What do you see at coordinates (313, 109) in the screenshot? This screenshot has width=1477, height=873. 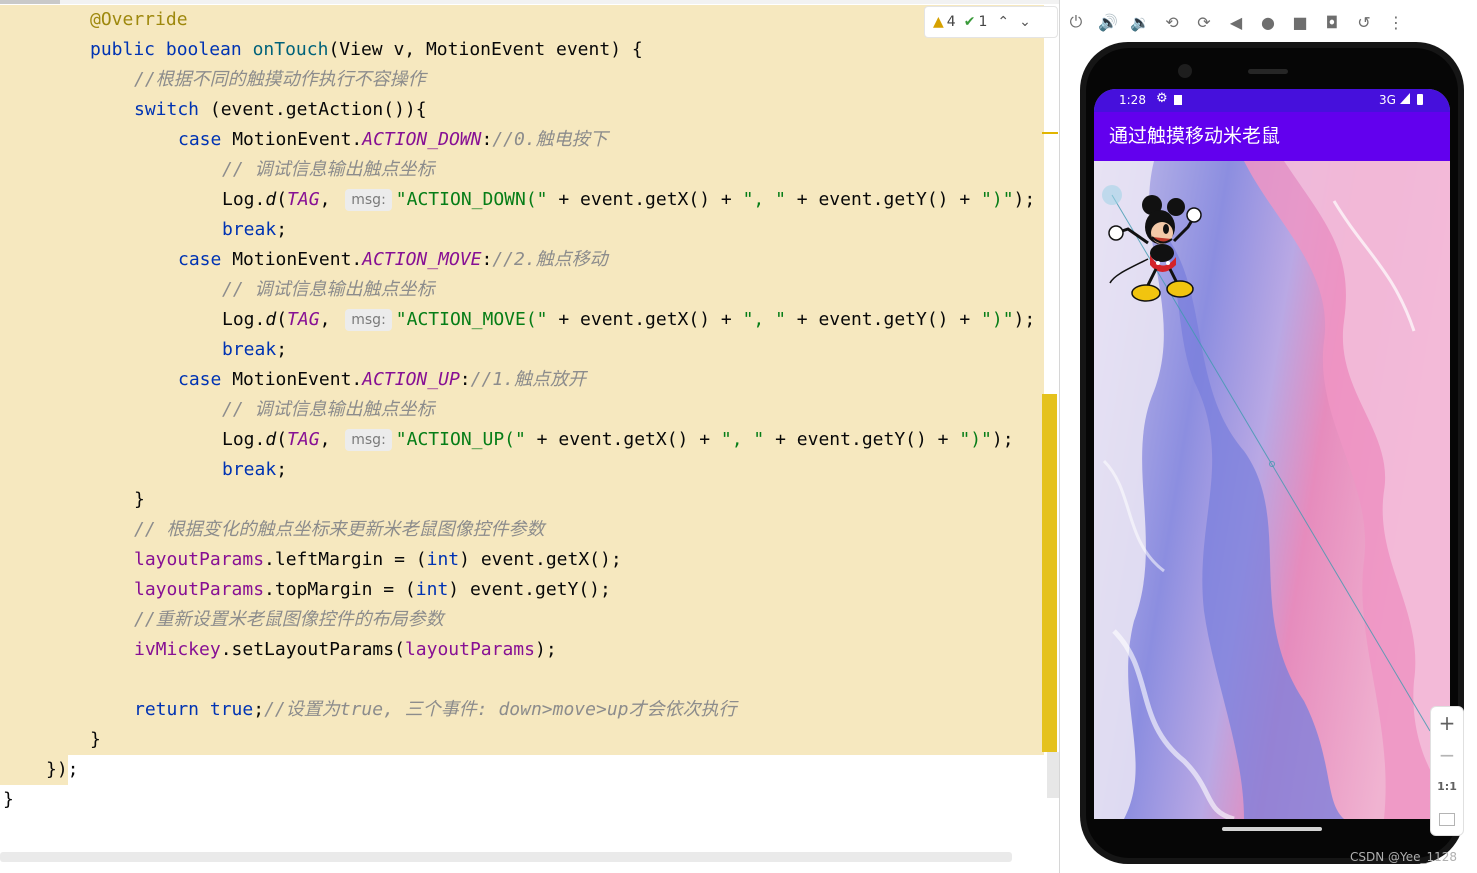 I see `switch-expression: (event.getAction()){` at bounding box center [313, 109].